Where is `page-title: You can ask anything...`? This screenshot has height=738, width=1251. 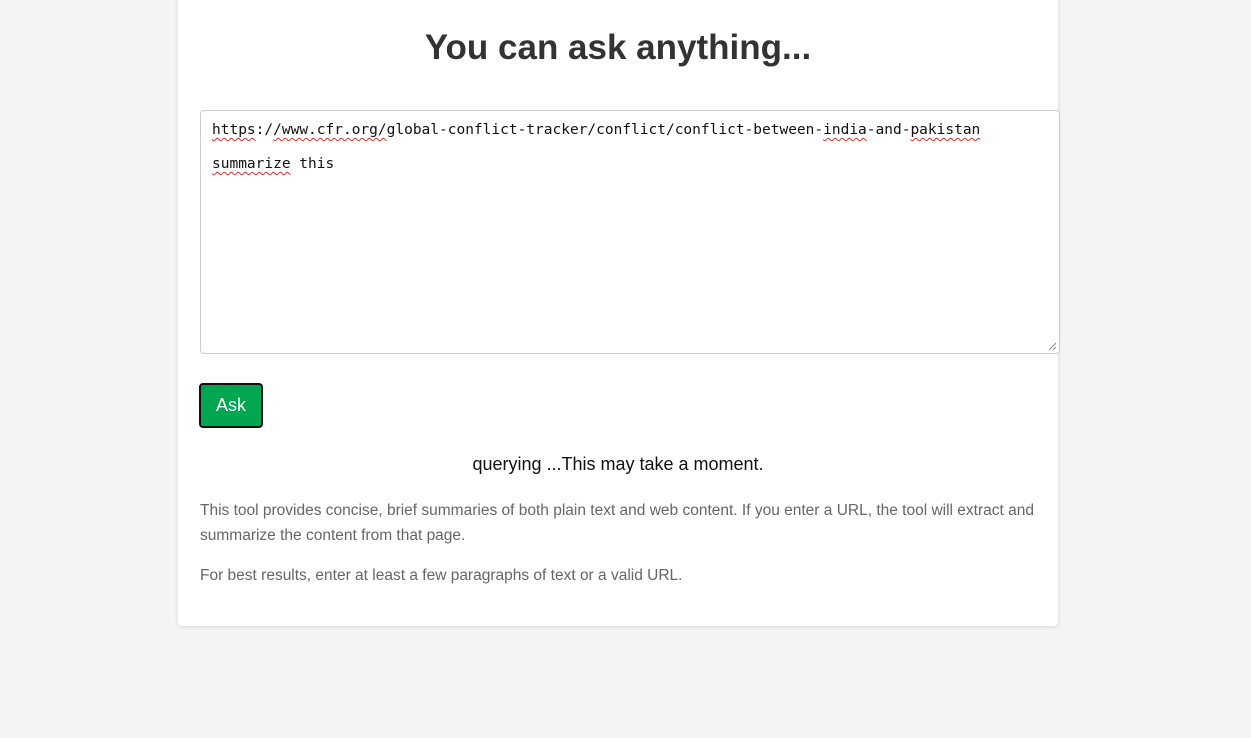
page-title: You can ask anything... is located at coordinates (618, 47).